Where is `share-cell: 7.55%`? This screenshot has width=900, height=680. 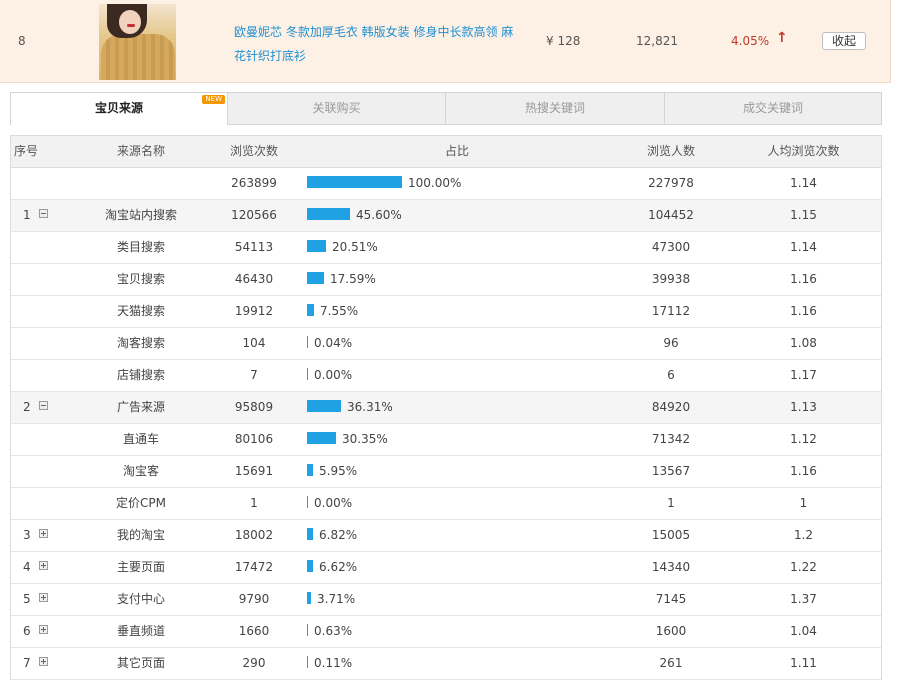
share-cell: 7.55% is located at coordinates (472, 311).